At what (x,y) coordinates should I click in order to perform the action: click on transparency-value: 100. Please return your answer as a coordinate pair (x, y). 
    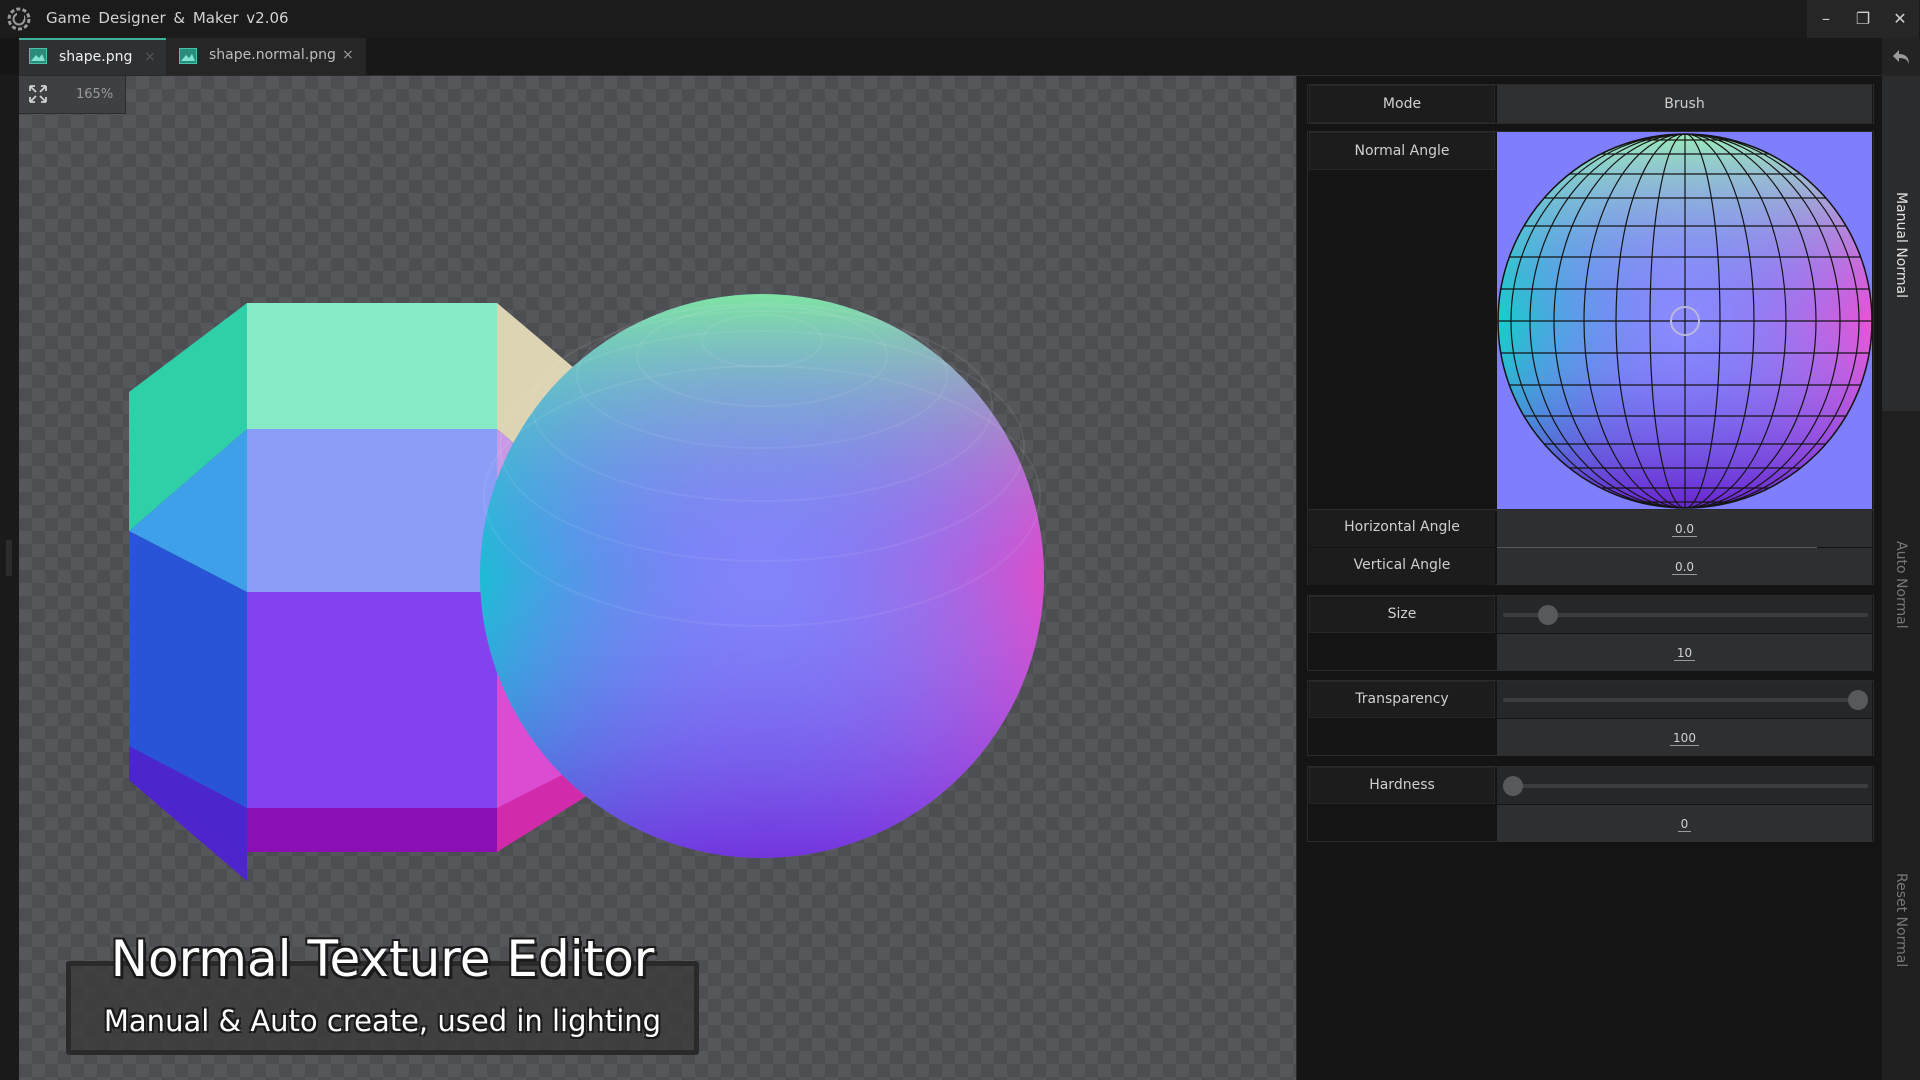
    Looking at the image, I should click on (1684, 738).